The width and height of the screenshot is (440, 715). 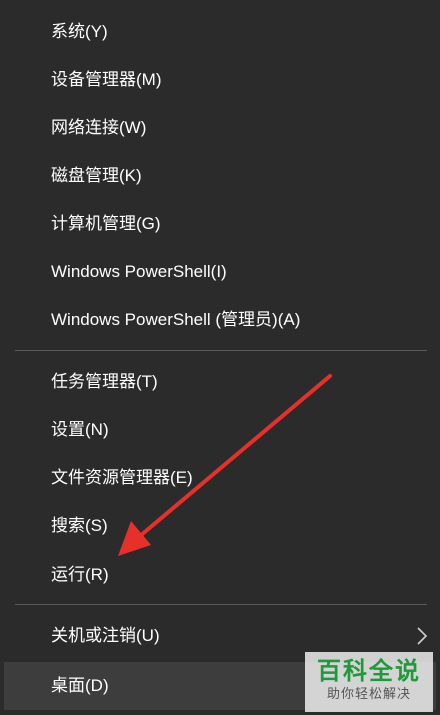 What do you see at coordinates (220, 526) in the screenshot?
I see `menu-item-search: 搜索(S)` at bounding box center [220, 526].